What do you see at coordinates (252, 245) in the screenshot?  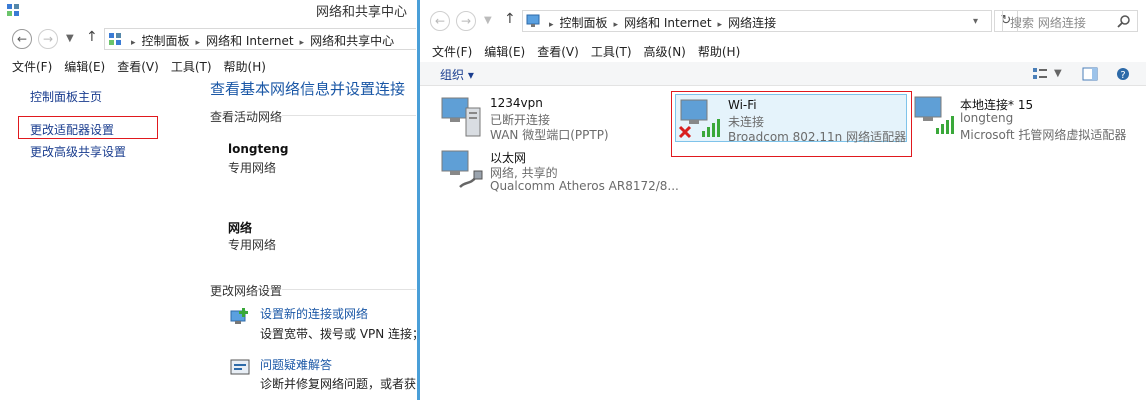 I see `network-type-2: 专用网络` at bounding box center [252, 245].